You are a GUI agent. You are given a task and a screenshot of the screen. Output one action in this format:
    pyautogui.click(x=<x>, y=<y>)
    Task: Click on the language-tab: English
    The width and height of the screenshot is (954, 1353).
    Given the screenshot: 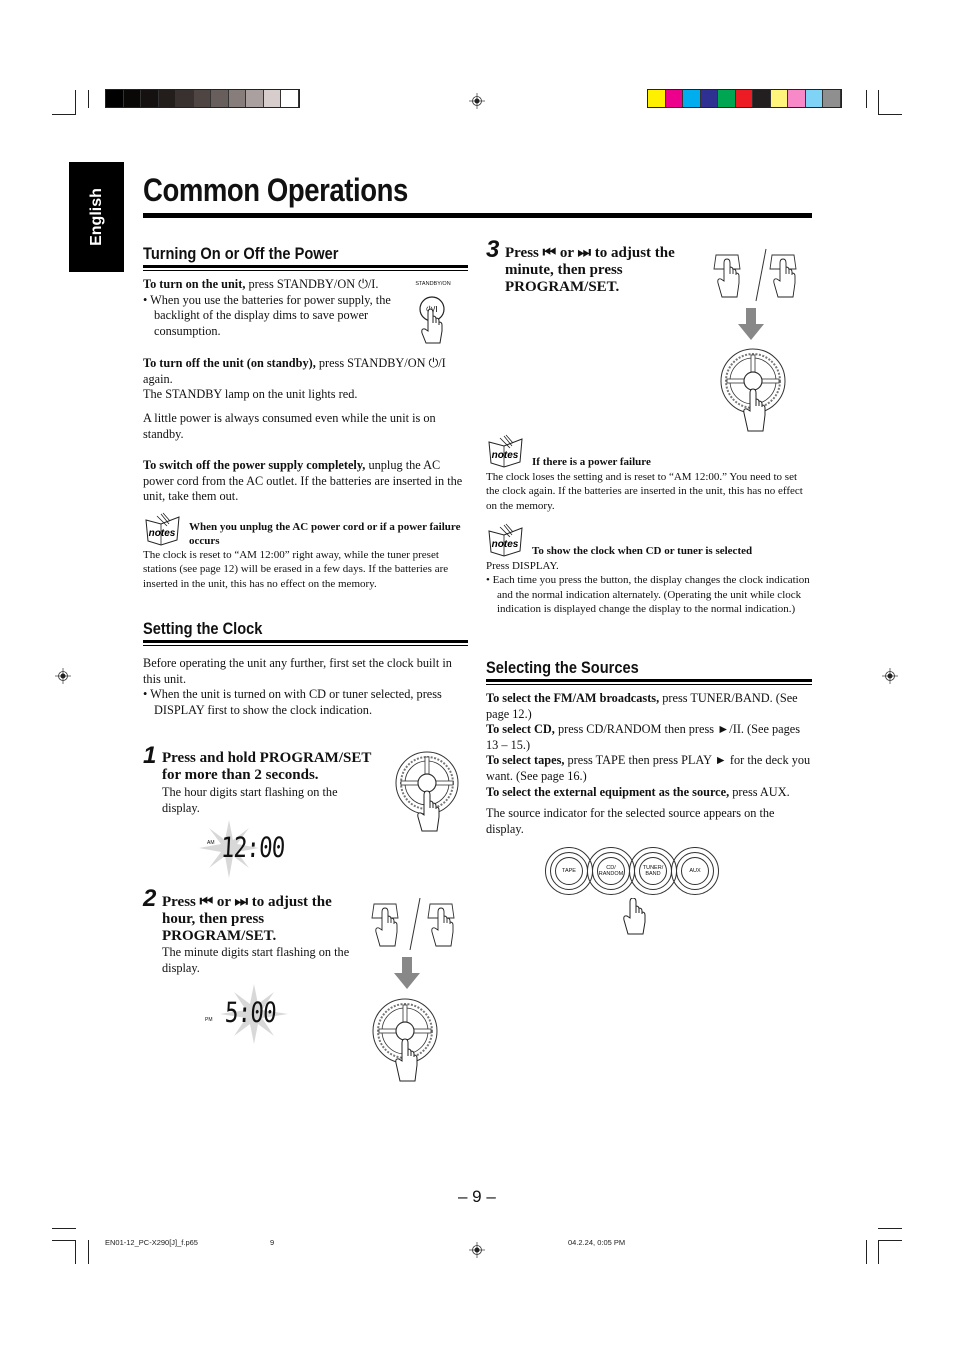 What is the action you would take?
    pyautogui.click(x=96, y=217)
    